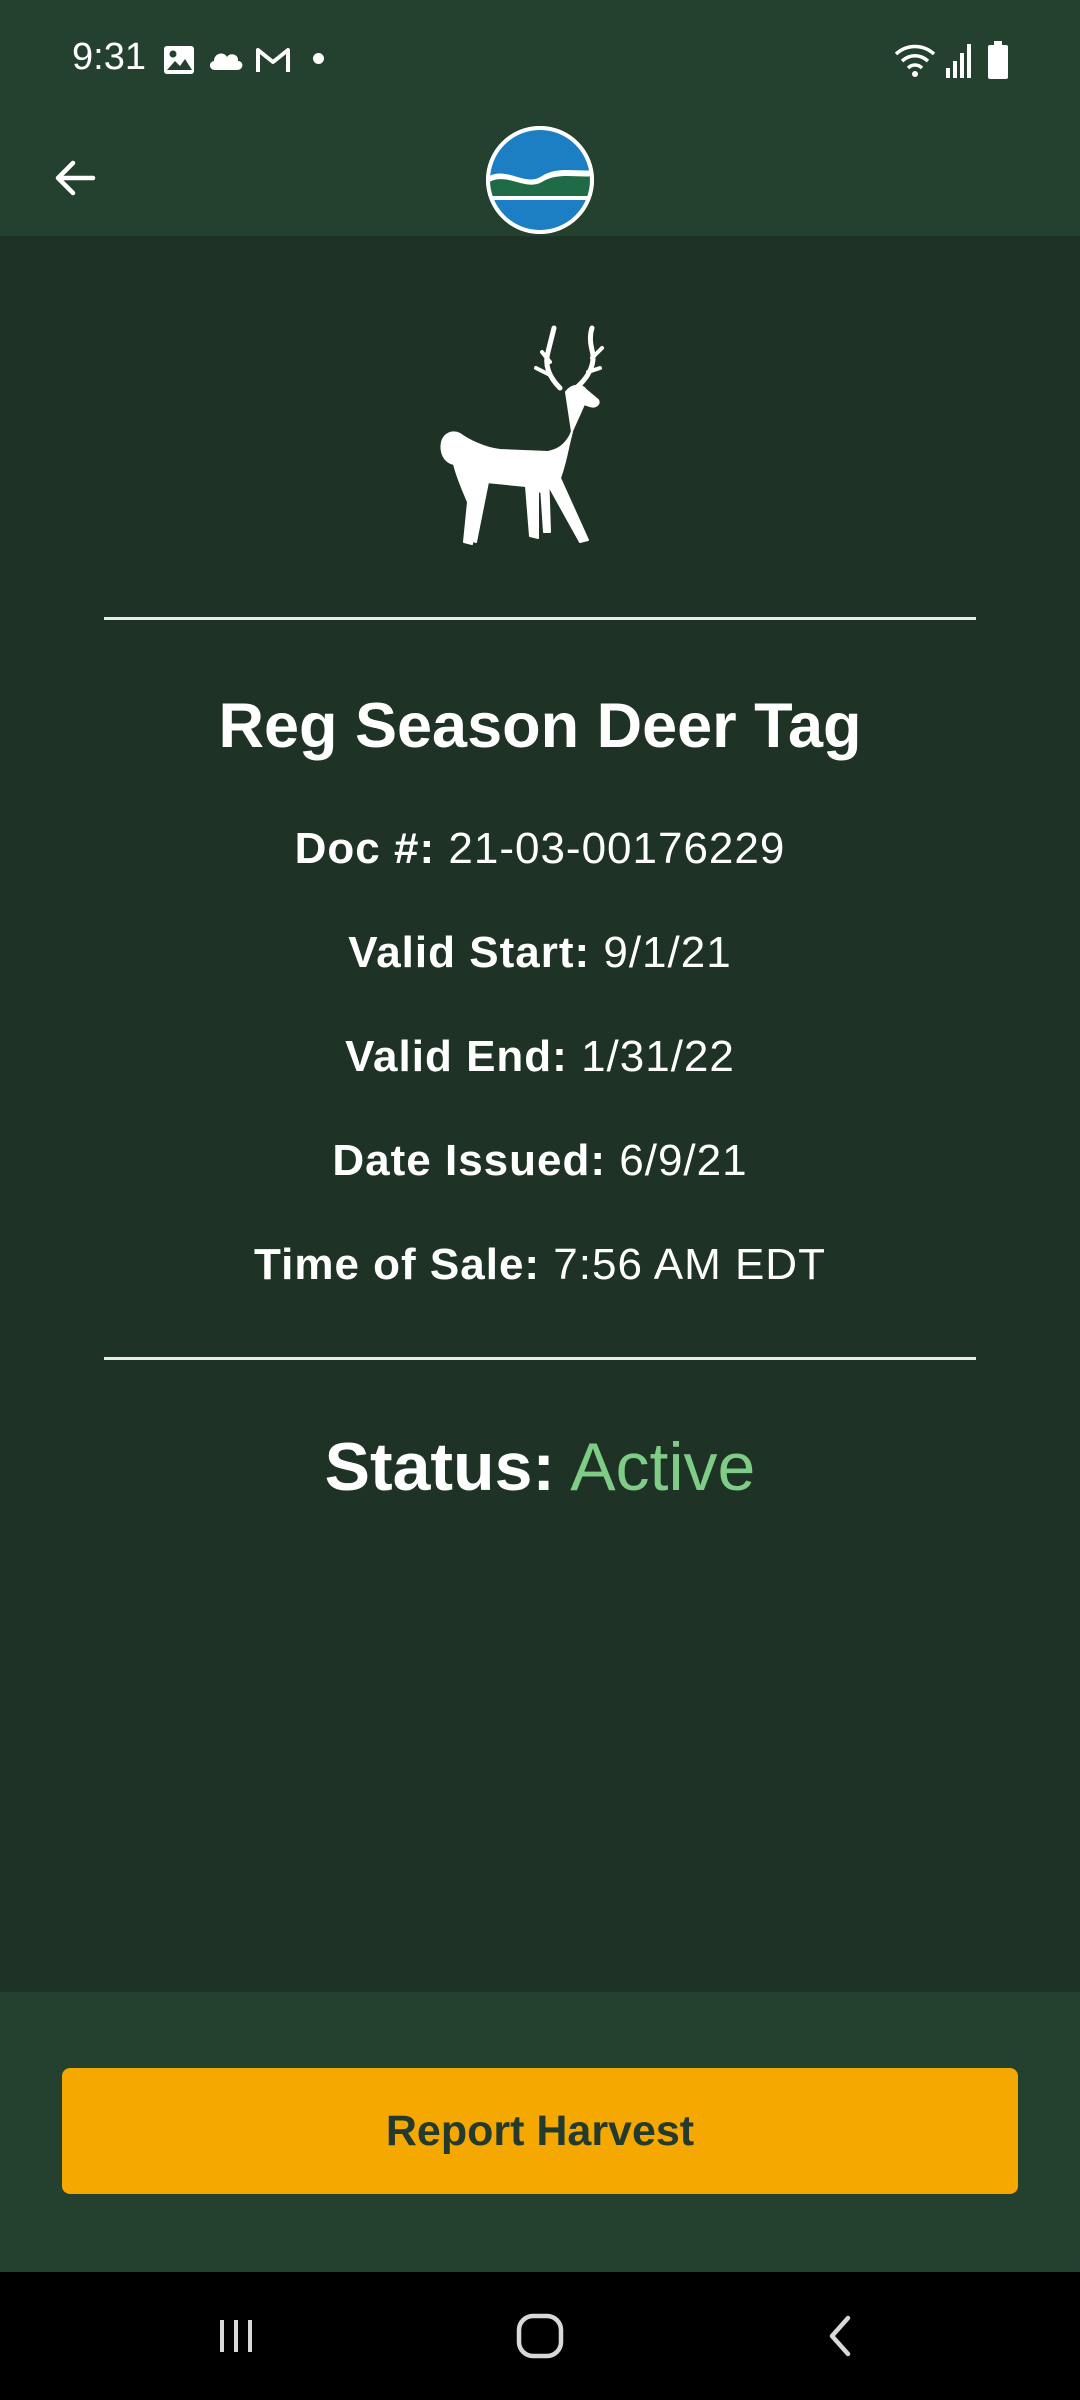 This screenshot has height=2400, width=1080. I want to click on notification-dot, so click(318, 58).